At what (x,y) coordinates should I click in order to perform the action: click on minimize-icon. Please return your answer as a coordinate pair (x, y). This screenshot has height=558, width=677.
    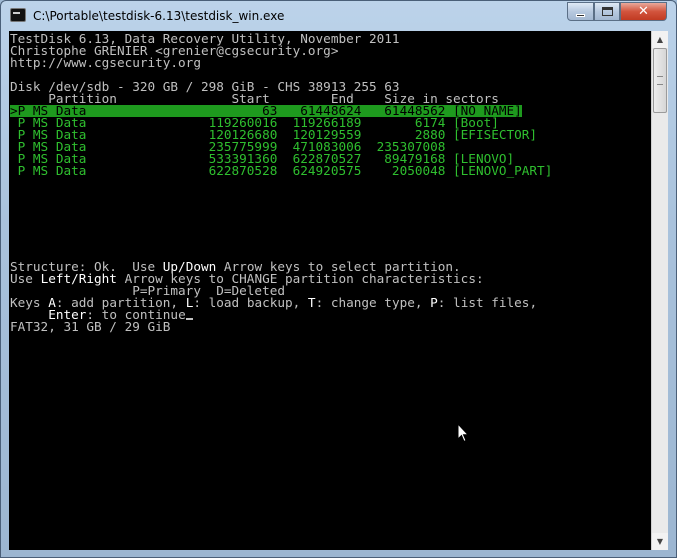
    Looking at the image, I should click on (580, 15).